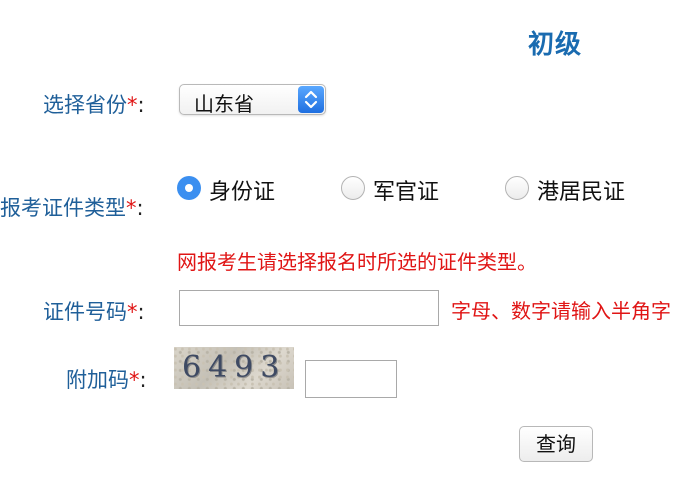  I want to click on province-label-row: 选择省份*:, so click(94, 104).